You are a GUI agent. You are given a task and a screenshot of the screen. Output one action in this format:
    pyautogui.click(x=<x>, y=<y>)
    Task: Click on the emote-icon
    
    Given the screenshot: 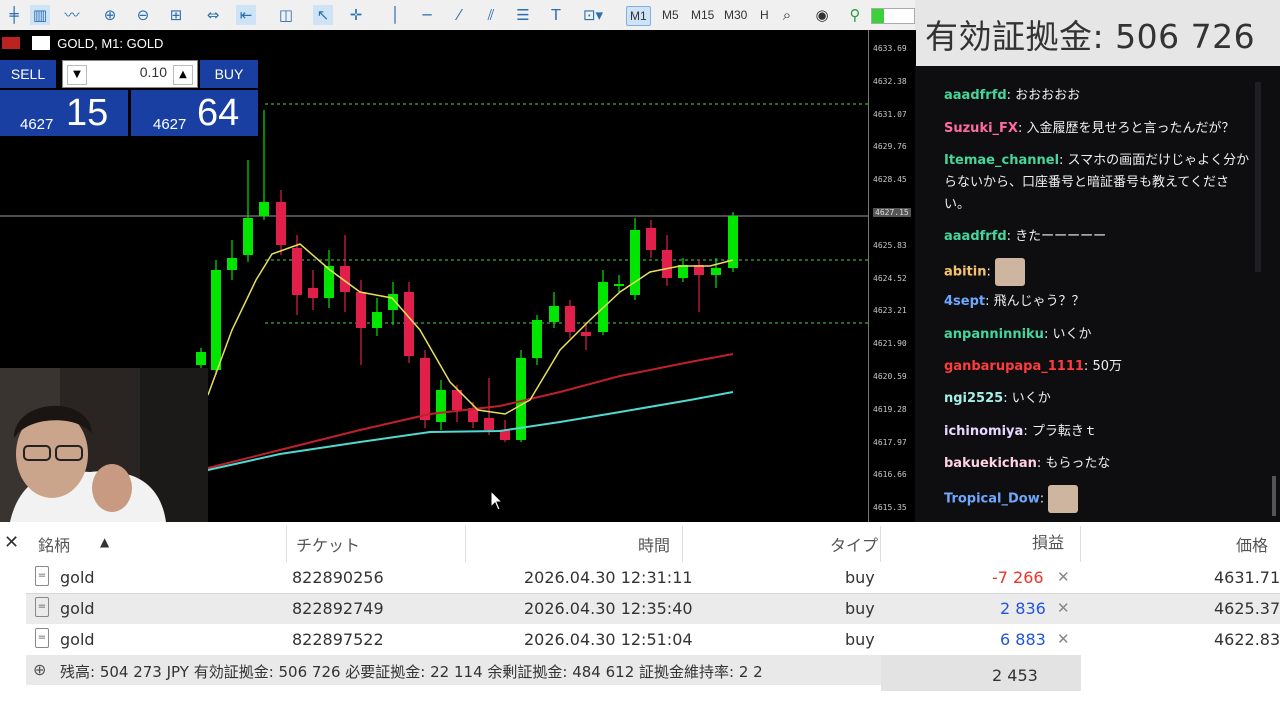 What is the action you would take?
    pyautogui.click(x=1009, y=272)
    